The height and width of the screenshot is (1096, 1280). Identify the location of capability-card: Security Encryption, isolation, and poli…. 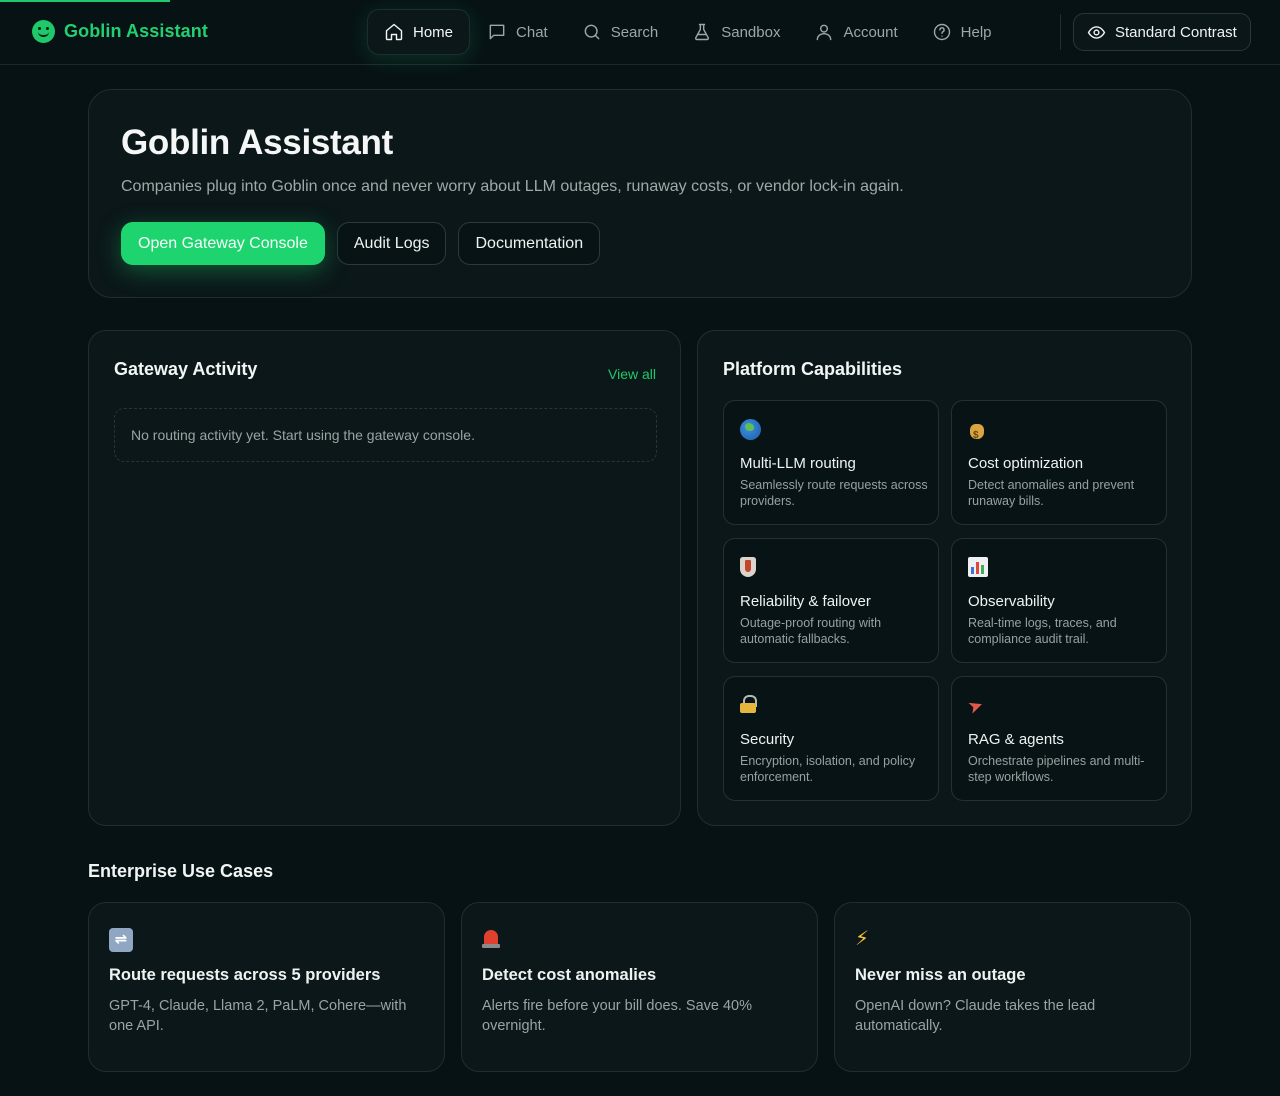
(831, 738).